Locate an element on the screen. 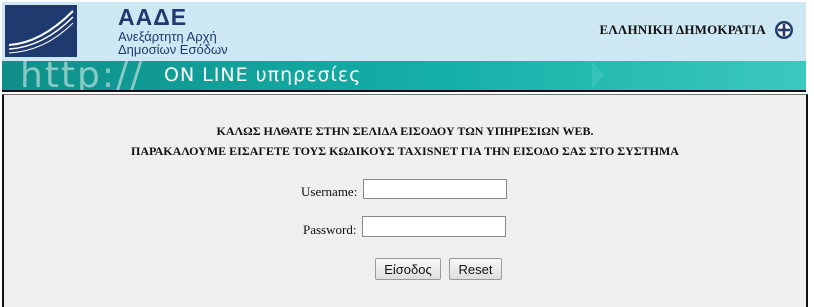 The image size is (814, 307). brand-subtitle-line2: Δημοσίων Εσόδων is located at coordinates (173, 49).